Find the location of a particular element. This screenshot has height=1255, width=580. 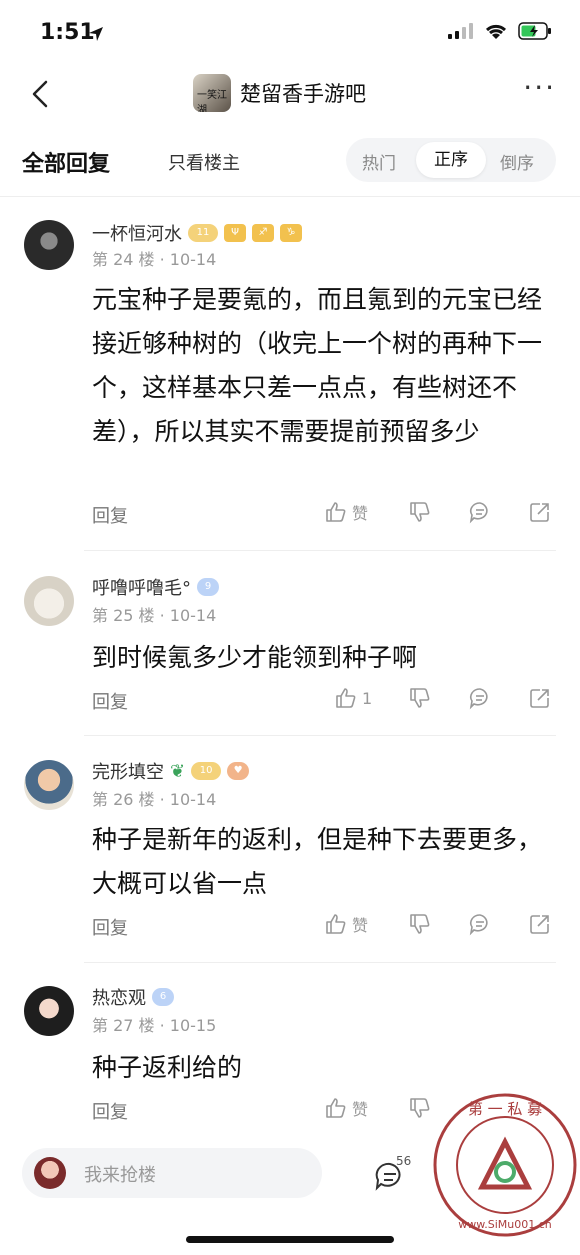

sort-toggle: 热门 正序 倒序 is located at coordinates (451, 160).